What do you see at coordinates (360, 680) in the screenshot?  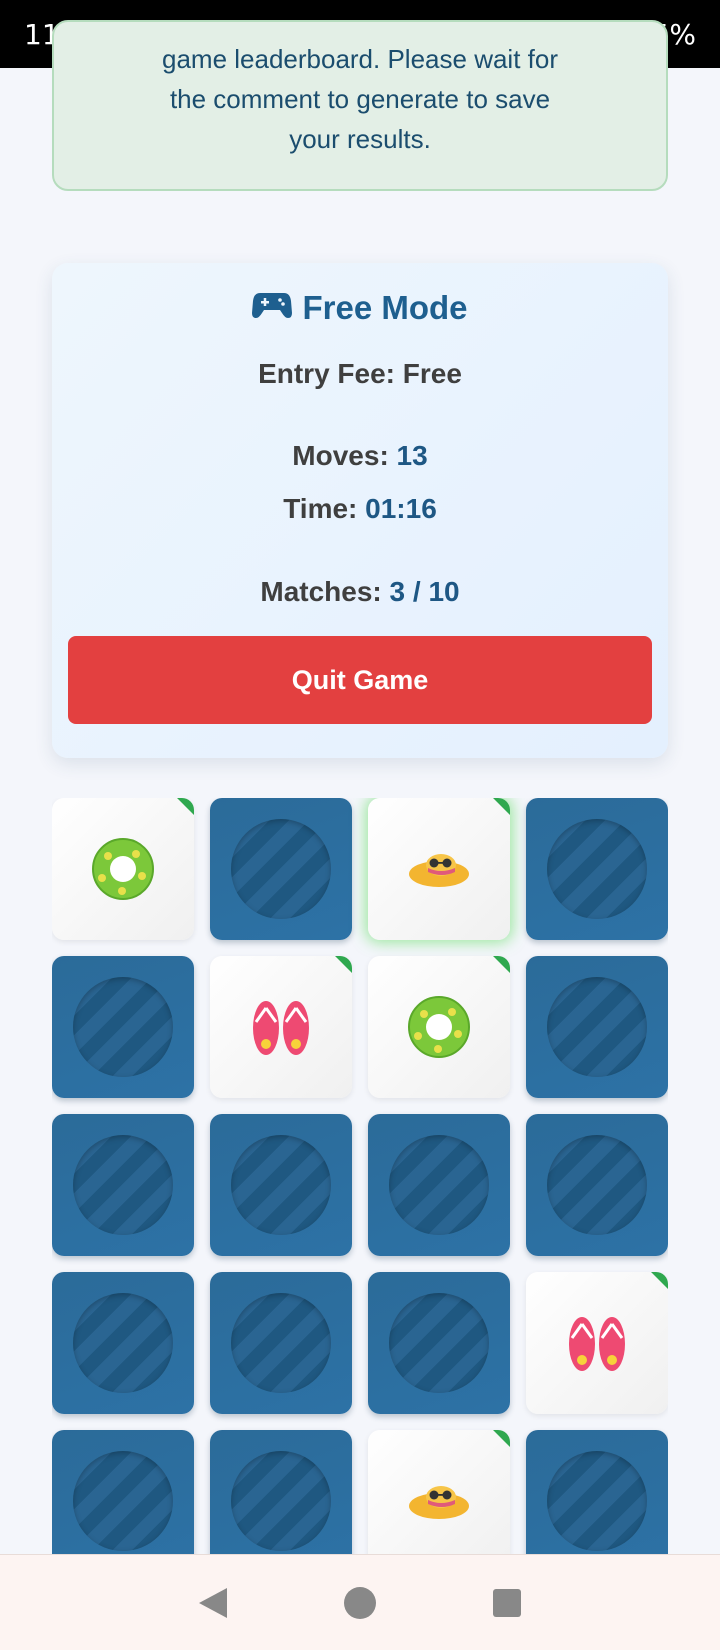 I see `quit-game-button: Quit Game` at bounding box center [360, 680].